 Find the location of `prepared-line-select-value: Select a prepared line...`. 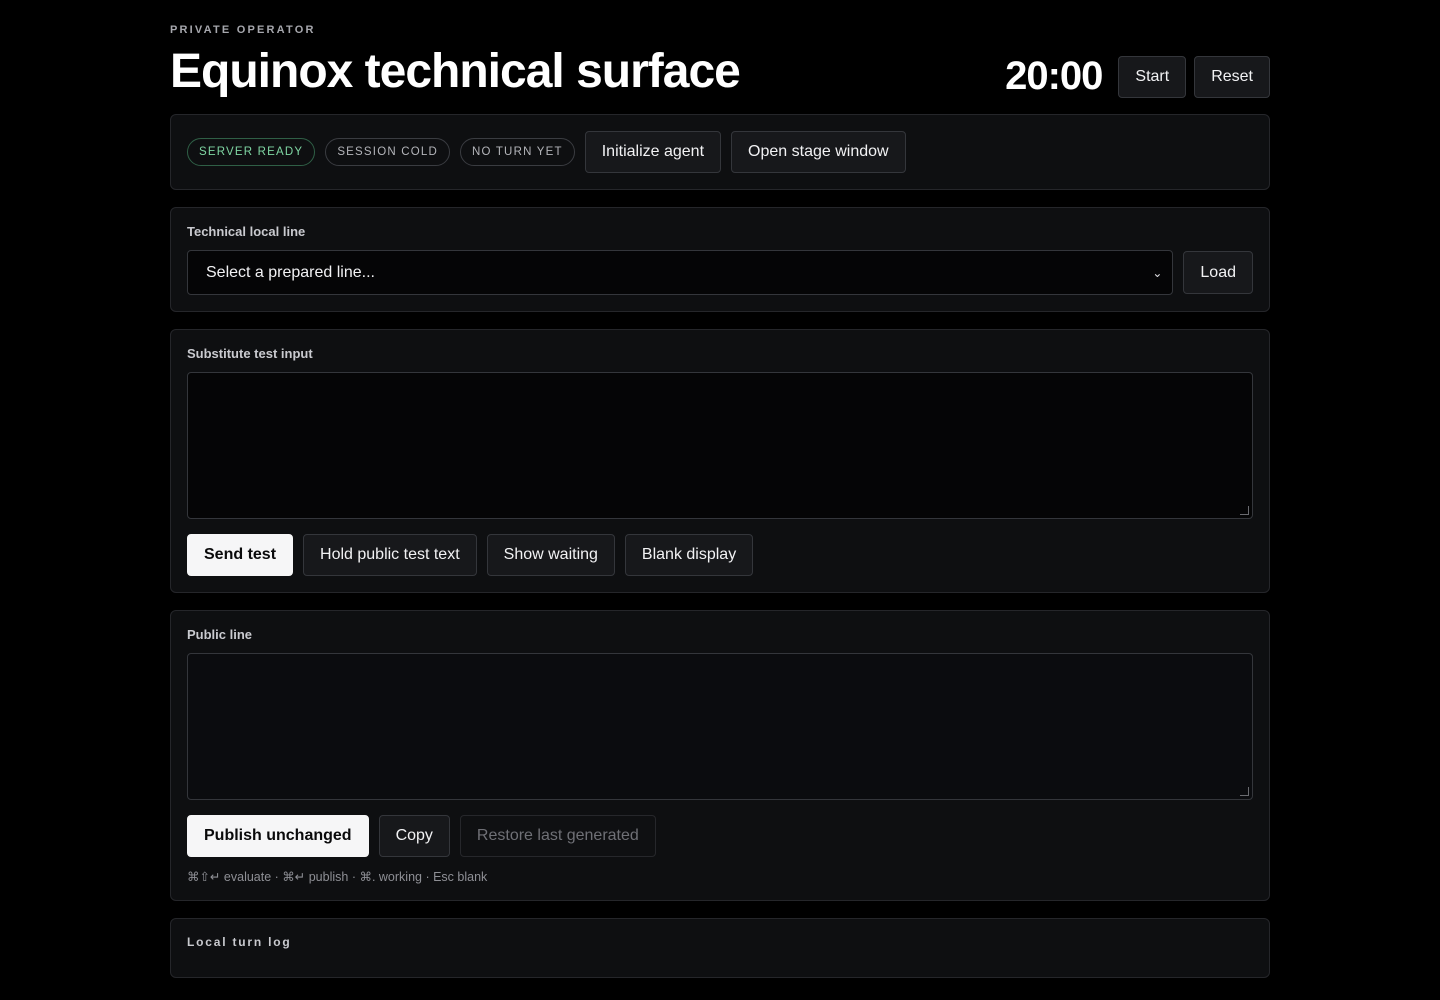

prepared-line-select-value: Select a prepared line... is located at coordinates (290, 272).